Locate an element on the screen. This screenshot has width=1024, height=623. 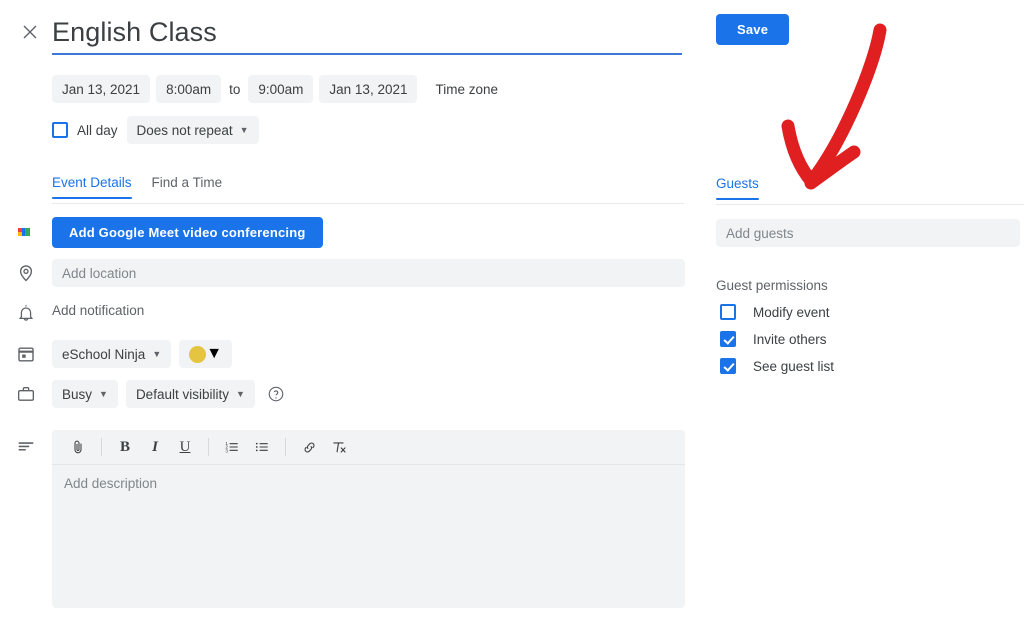
italic-icon: I is located at coordinates (155, 447).